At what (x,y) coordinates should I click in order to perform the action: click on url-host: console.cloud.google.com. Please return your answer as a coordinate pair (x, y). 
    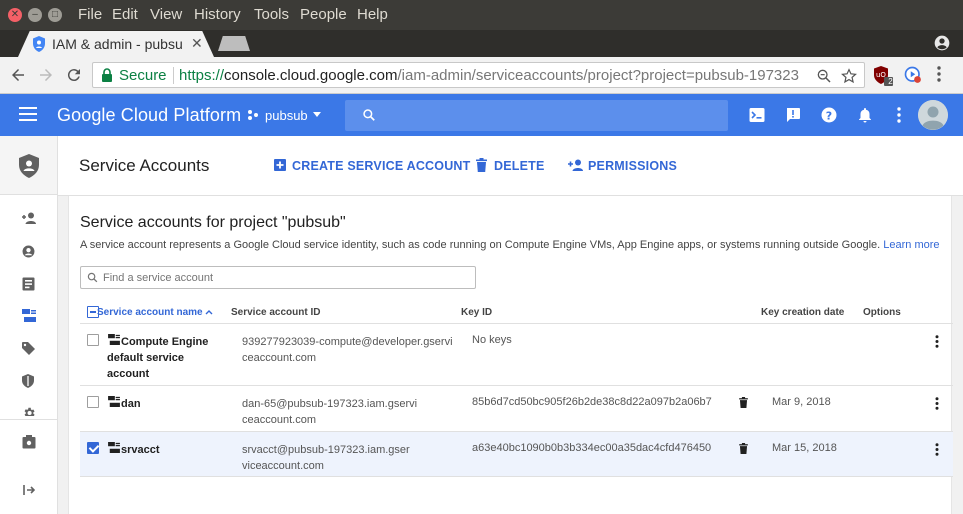
    Looking at the image, I should click on (311, 75).